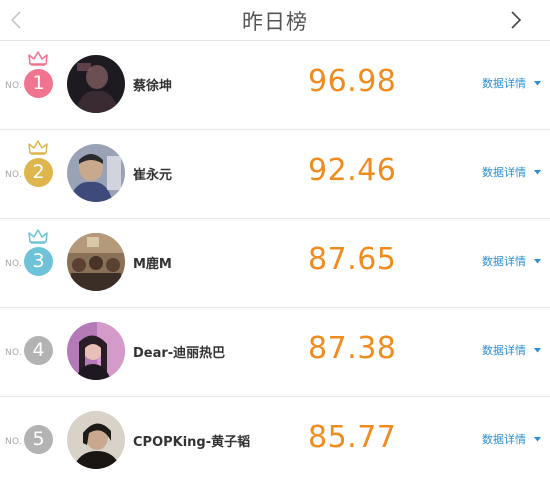  What do you see at coordinates (352, 437) in the screenshot?
I see `score-value: 85.77` at bounding box center [352, 437].